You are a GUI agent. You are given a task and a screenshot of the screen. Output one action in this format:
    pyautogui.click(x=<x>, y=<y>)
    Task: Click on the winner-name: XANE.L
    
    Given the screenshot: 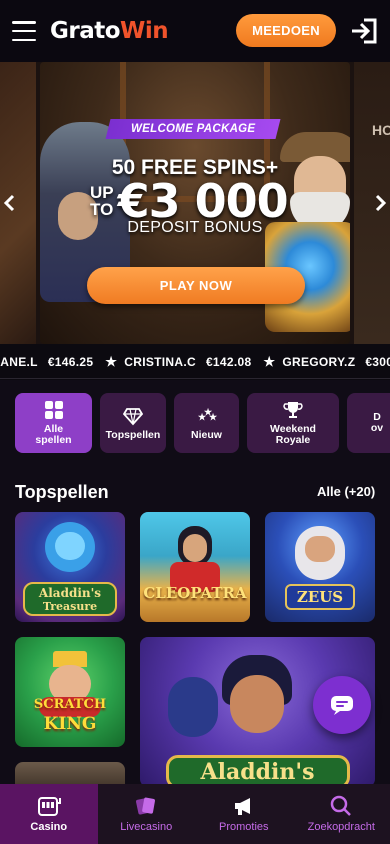 What is the action you would take?
    pyautogui.click(x=19, y=362)
    